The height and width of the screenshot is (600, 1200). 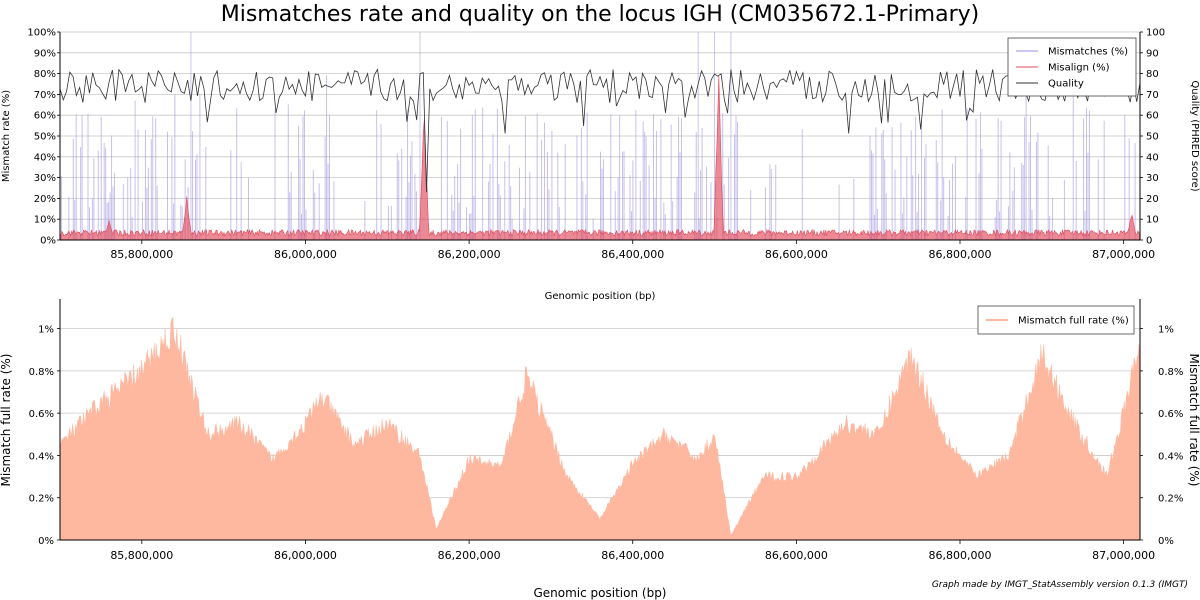 I want to click on y-tick-label: 90%, so click(x=45, y=53).